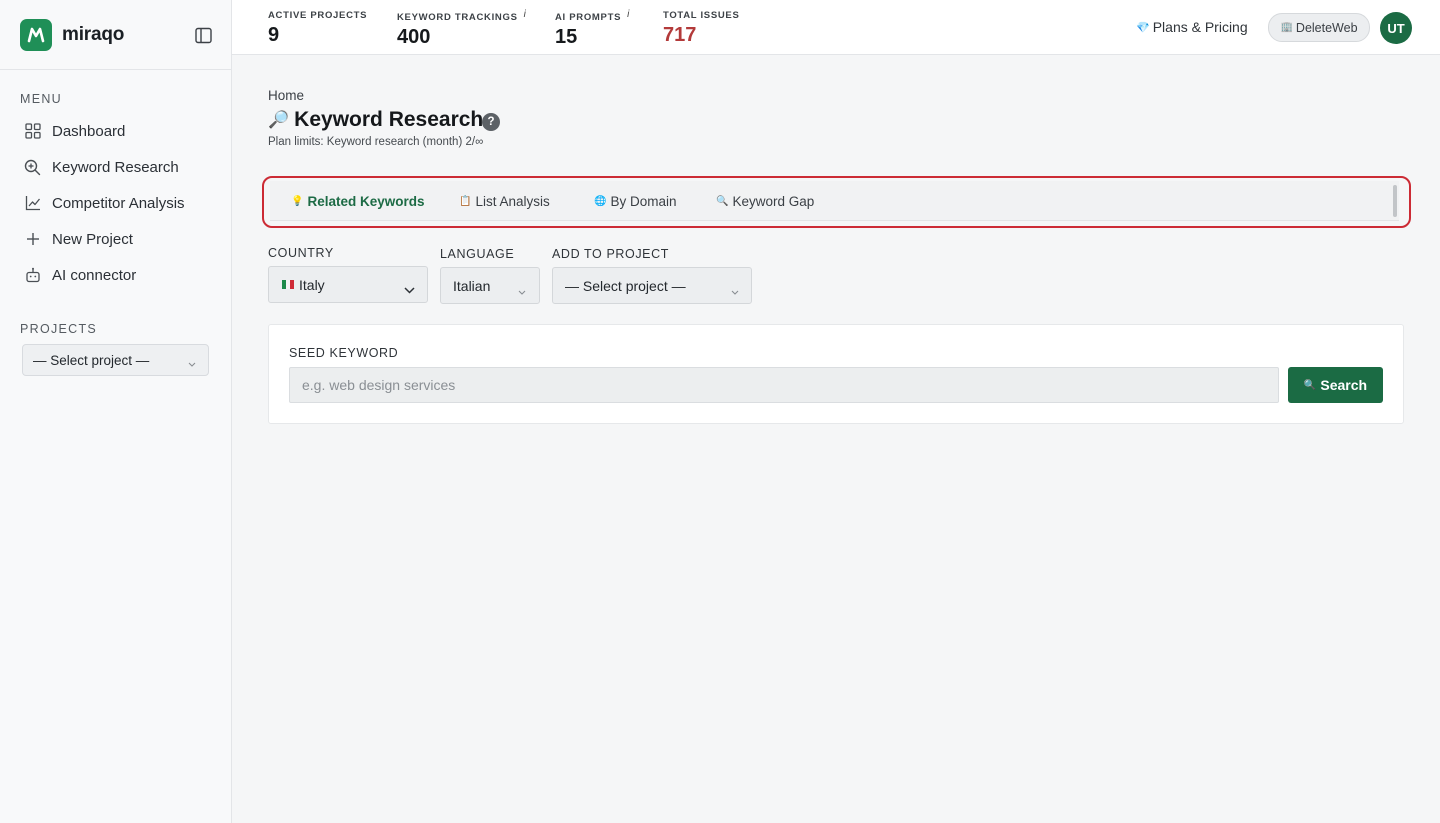 The height and width of the screenshot is (823, 1440). What do you see at coordinates (1310, 385) in the screenshot?
I see `search-icon: 🔍` at bounding box center [1310, 385].